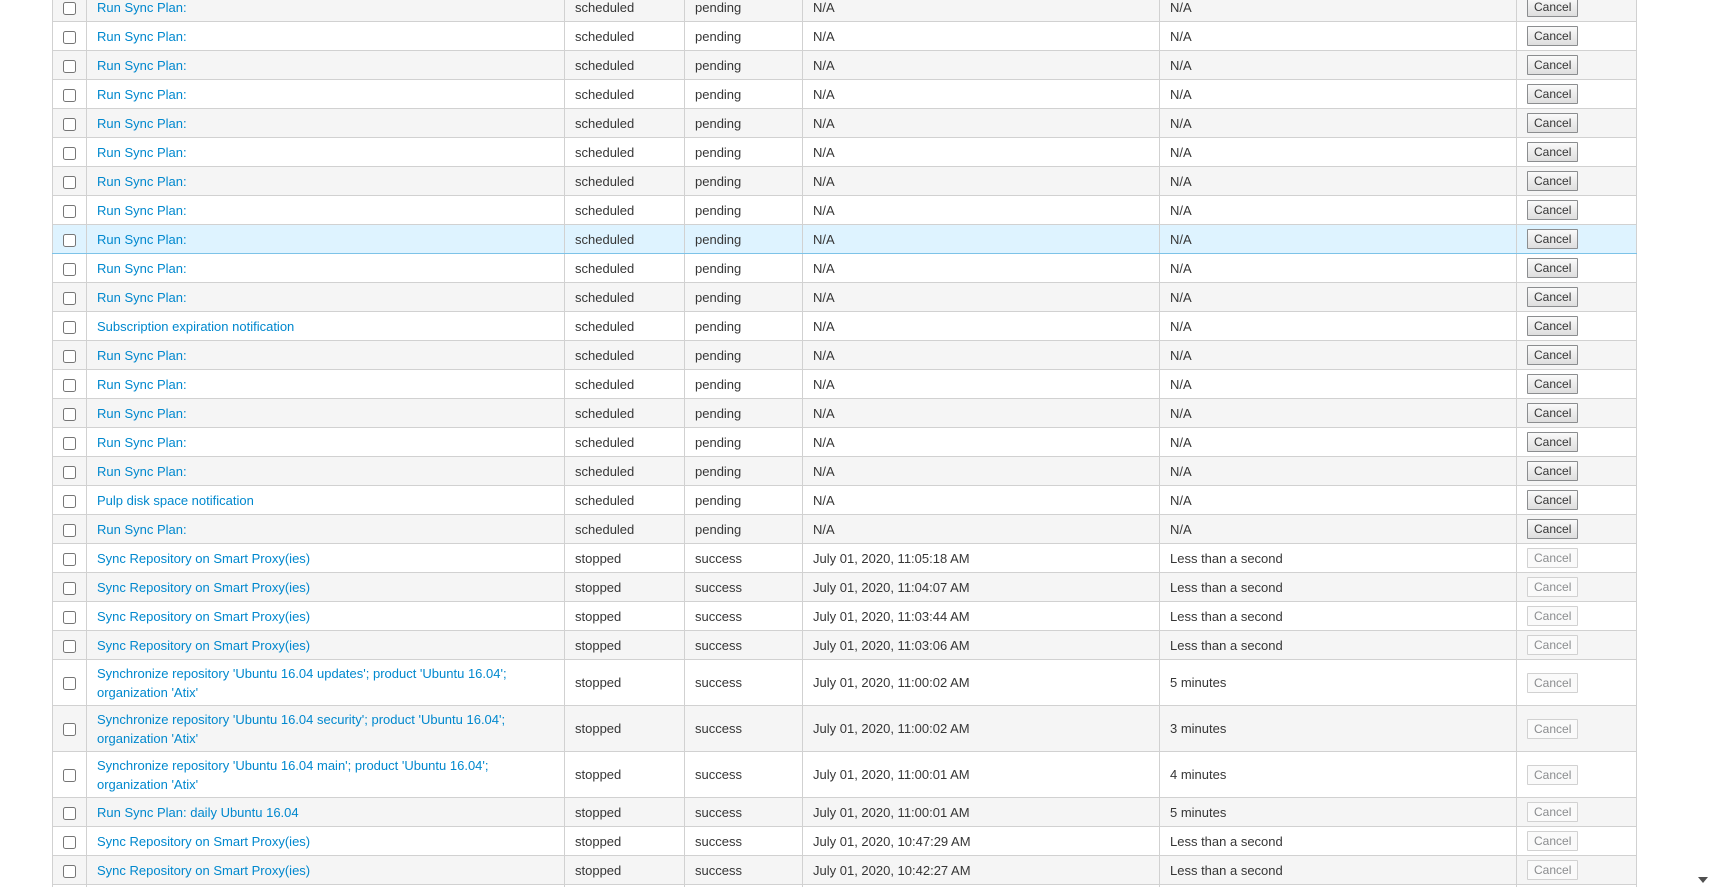 The image size is (1712, 887). Describe the element at coordinates (981, 558) in the screenshot. I see `started-at-cell: July 01, 2020, 11:05:18 AM` at that location.